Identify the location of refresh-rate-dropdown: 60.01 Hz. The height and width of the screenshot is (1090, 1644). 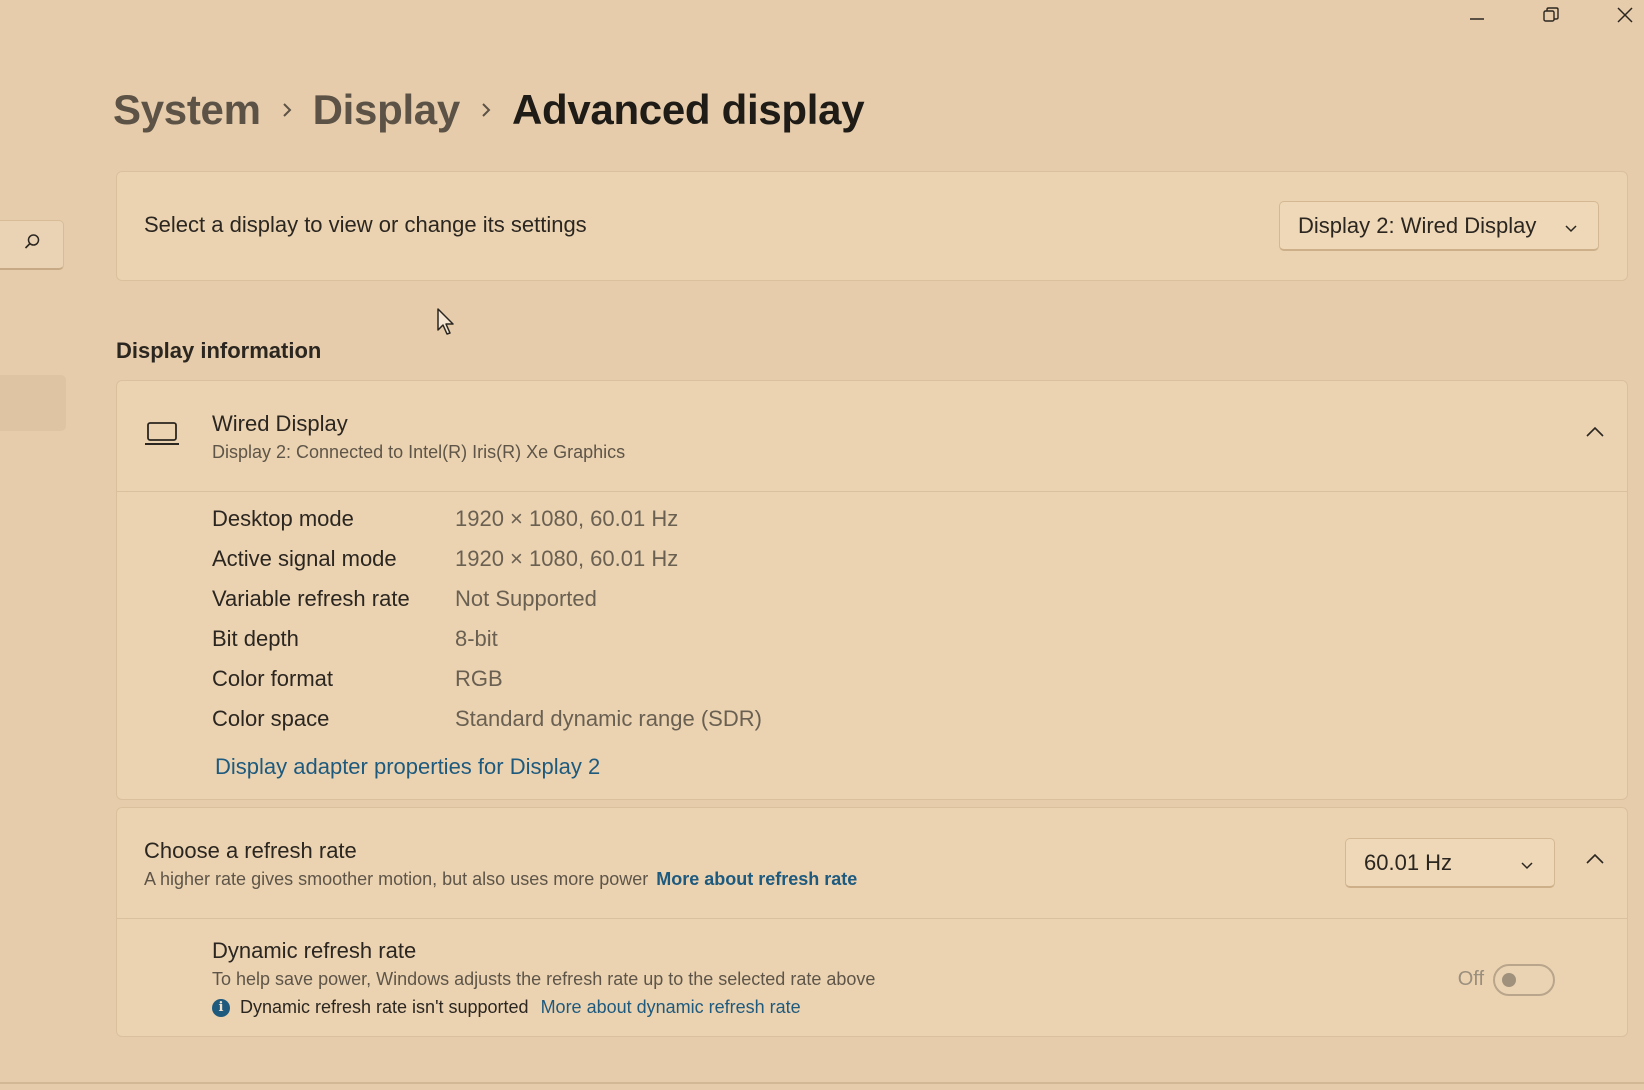
(1450, 863).